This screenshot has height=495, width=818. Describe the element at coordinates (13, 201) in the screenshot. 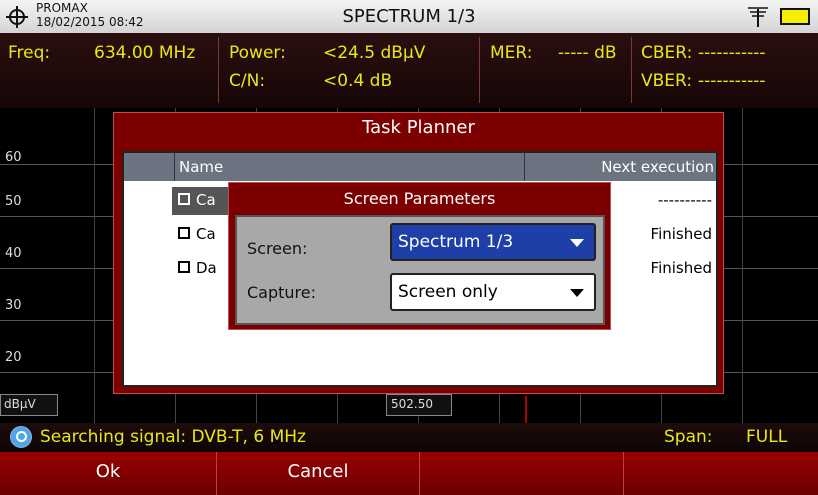

I see `y-axis-label: 50` at that location.